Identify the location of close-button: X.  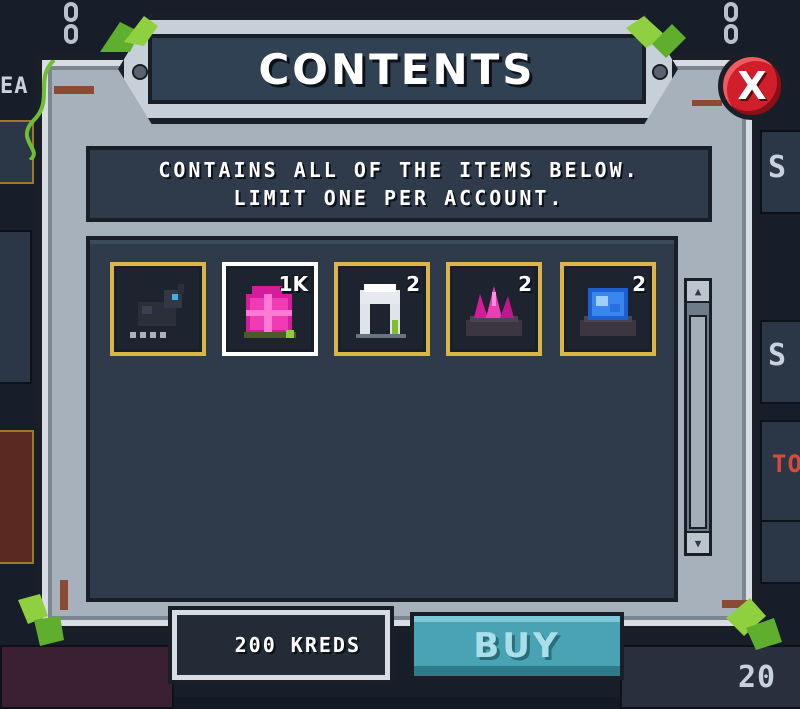
(752, 86).